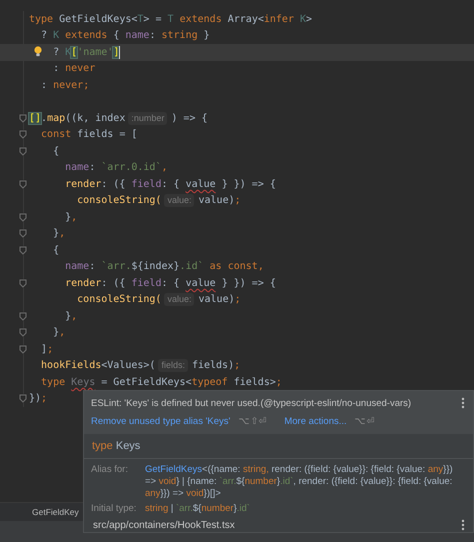 Image resolution: width=474 pixels, height=542 pixels. Describe the element at coordinates (38, 51) in the screenshot. I see `lightbulb-icon` at that location.